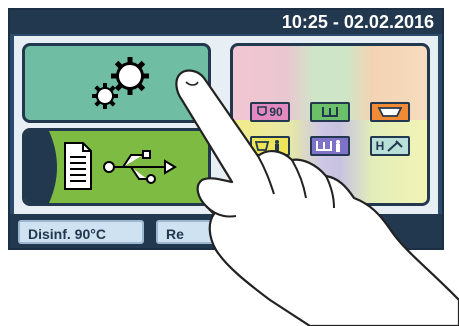  I want to click on bottom-bar: Disinf. 90°C Re, so click(226, 231).